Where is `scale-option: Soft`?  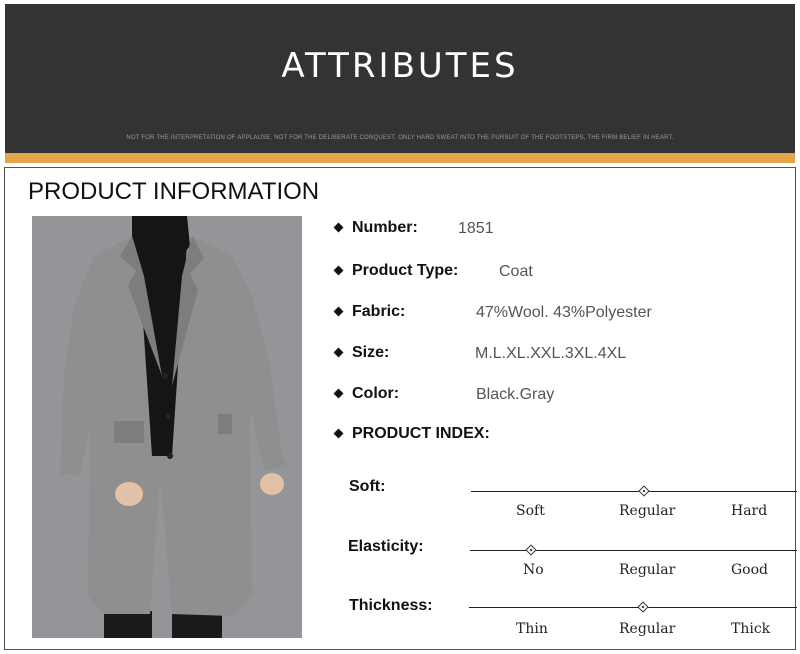
scale-option: Soft is located at coordinates (530, 511).